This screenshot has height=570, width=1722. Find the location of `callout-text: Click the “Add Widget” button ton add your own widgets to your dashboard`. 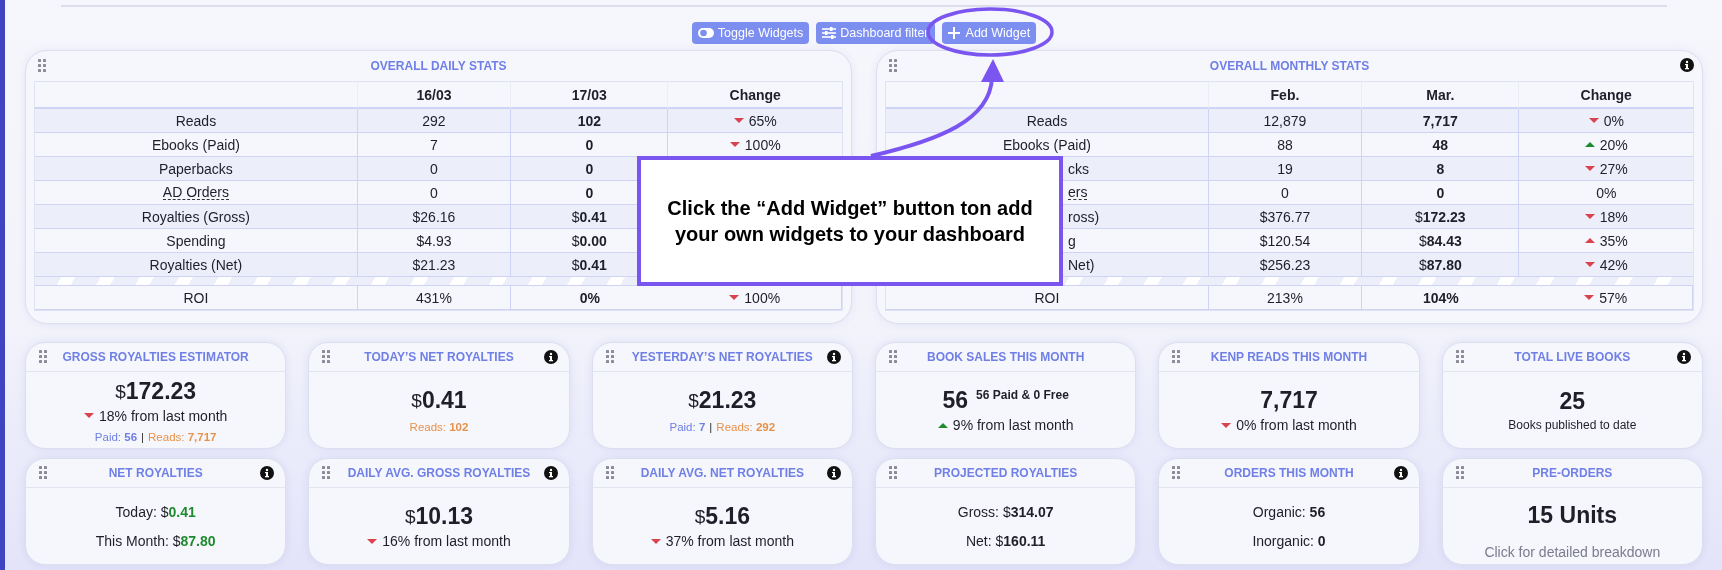

callout-text: Click the “Add Widget” button ton add your own widgets to your dashboard is located at coordinates (850, 221).